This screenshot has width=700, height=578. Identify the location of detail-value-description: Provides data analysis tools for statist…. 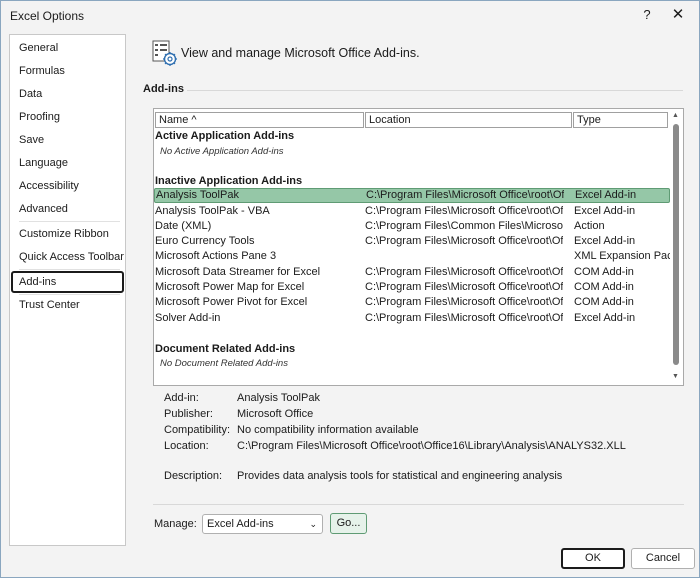
(400, 476).